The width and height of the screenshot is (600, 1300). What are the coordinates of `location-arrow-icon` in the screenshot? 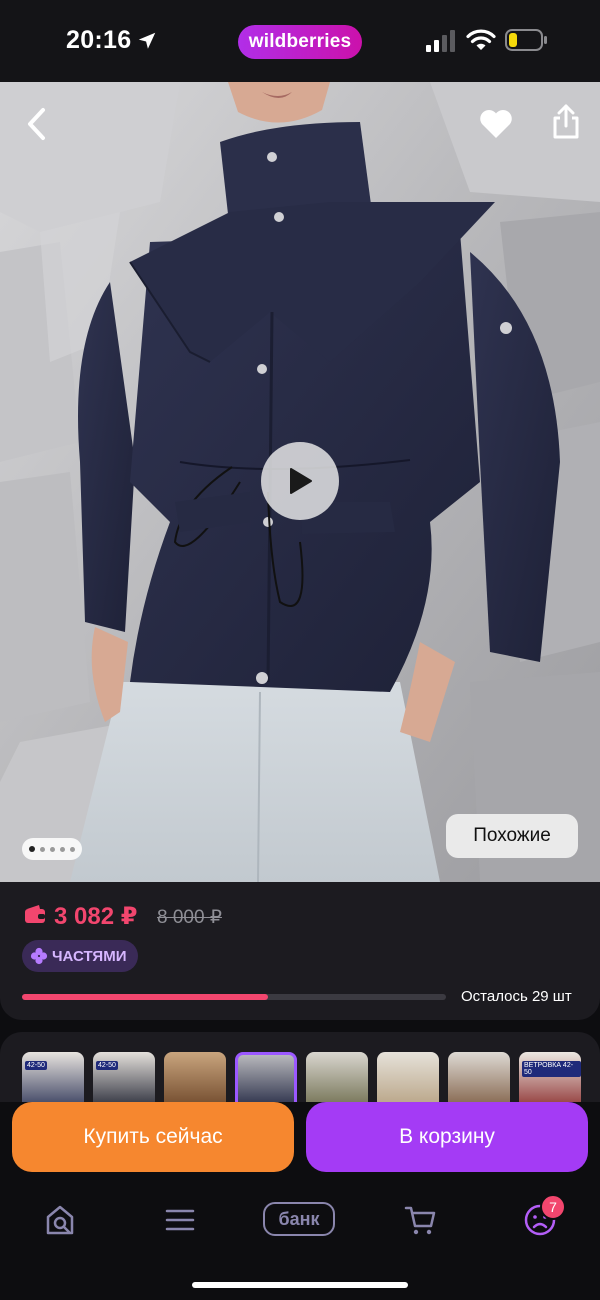 It's located at (147, 40).